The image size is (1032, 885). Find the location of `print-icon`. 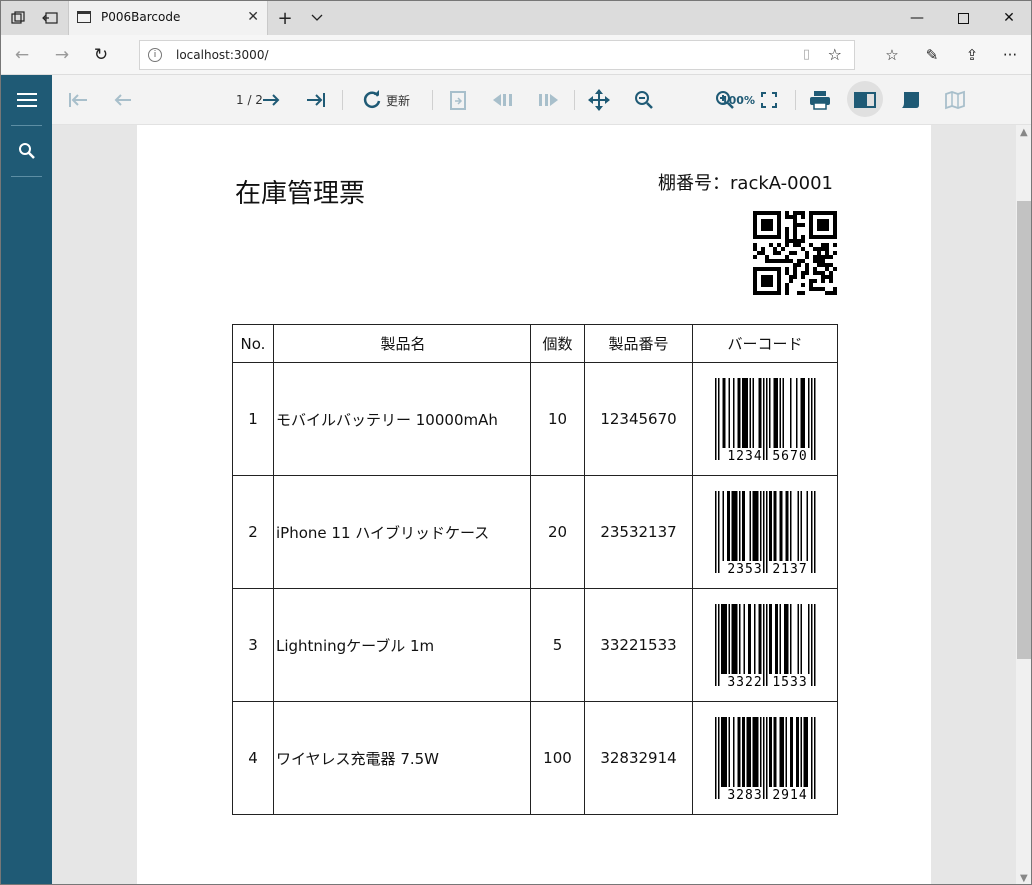

print-icon is located at coordinates (820, 100).